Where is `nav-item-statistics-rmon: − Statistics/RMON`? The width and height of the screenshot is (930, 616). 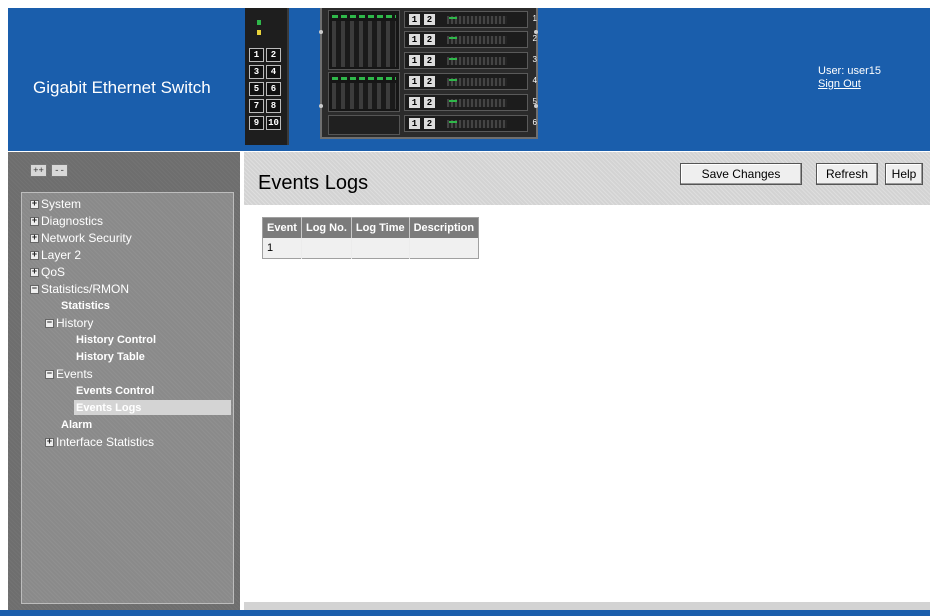
nav-item-statistics-rmon: − Statistics/RMON is located at coordinates (79, 289).